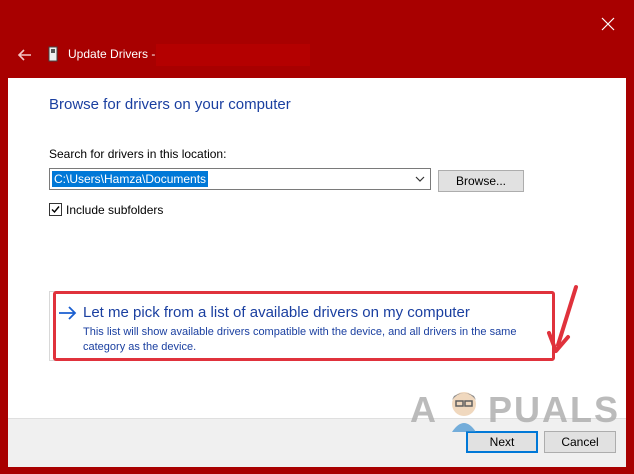 The height and width of the screenshot is (474, 634). Describe the element at coordinates (112, 54) in the screenshot. I see `window-title: Update Drivers -` at that location.